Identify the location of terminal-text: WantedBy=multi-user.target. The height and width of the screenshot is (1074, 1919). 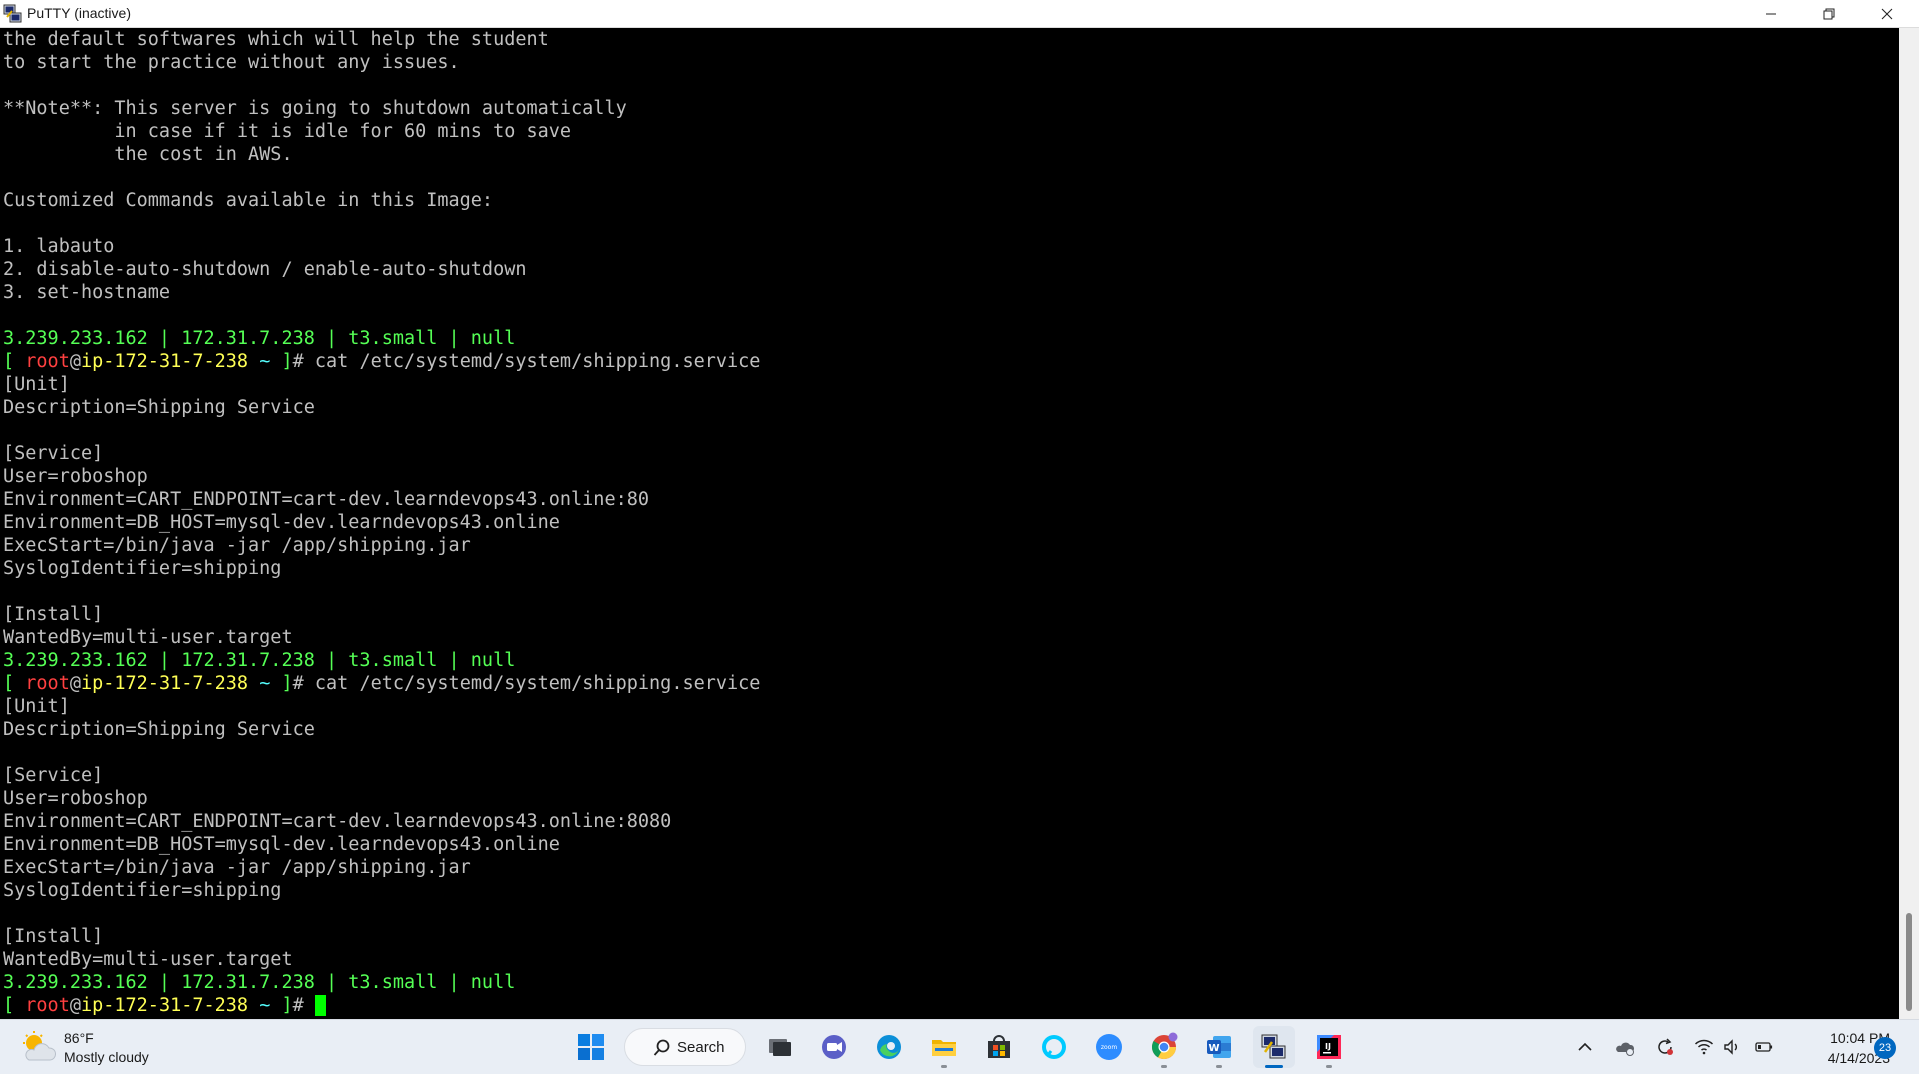
(148, 637).